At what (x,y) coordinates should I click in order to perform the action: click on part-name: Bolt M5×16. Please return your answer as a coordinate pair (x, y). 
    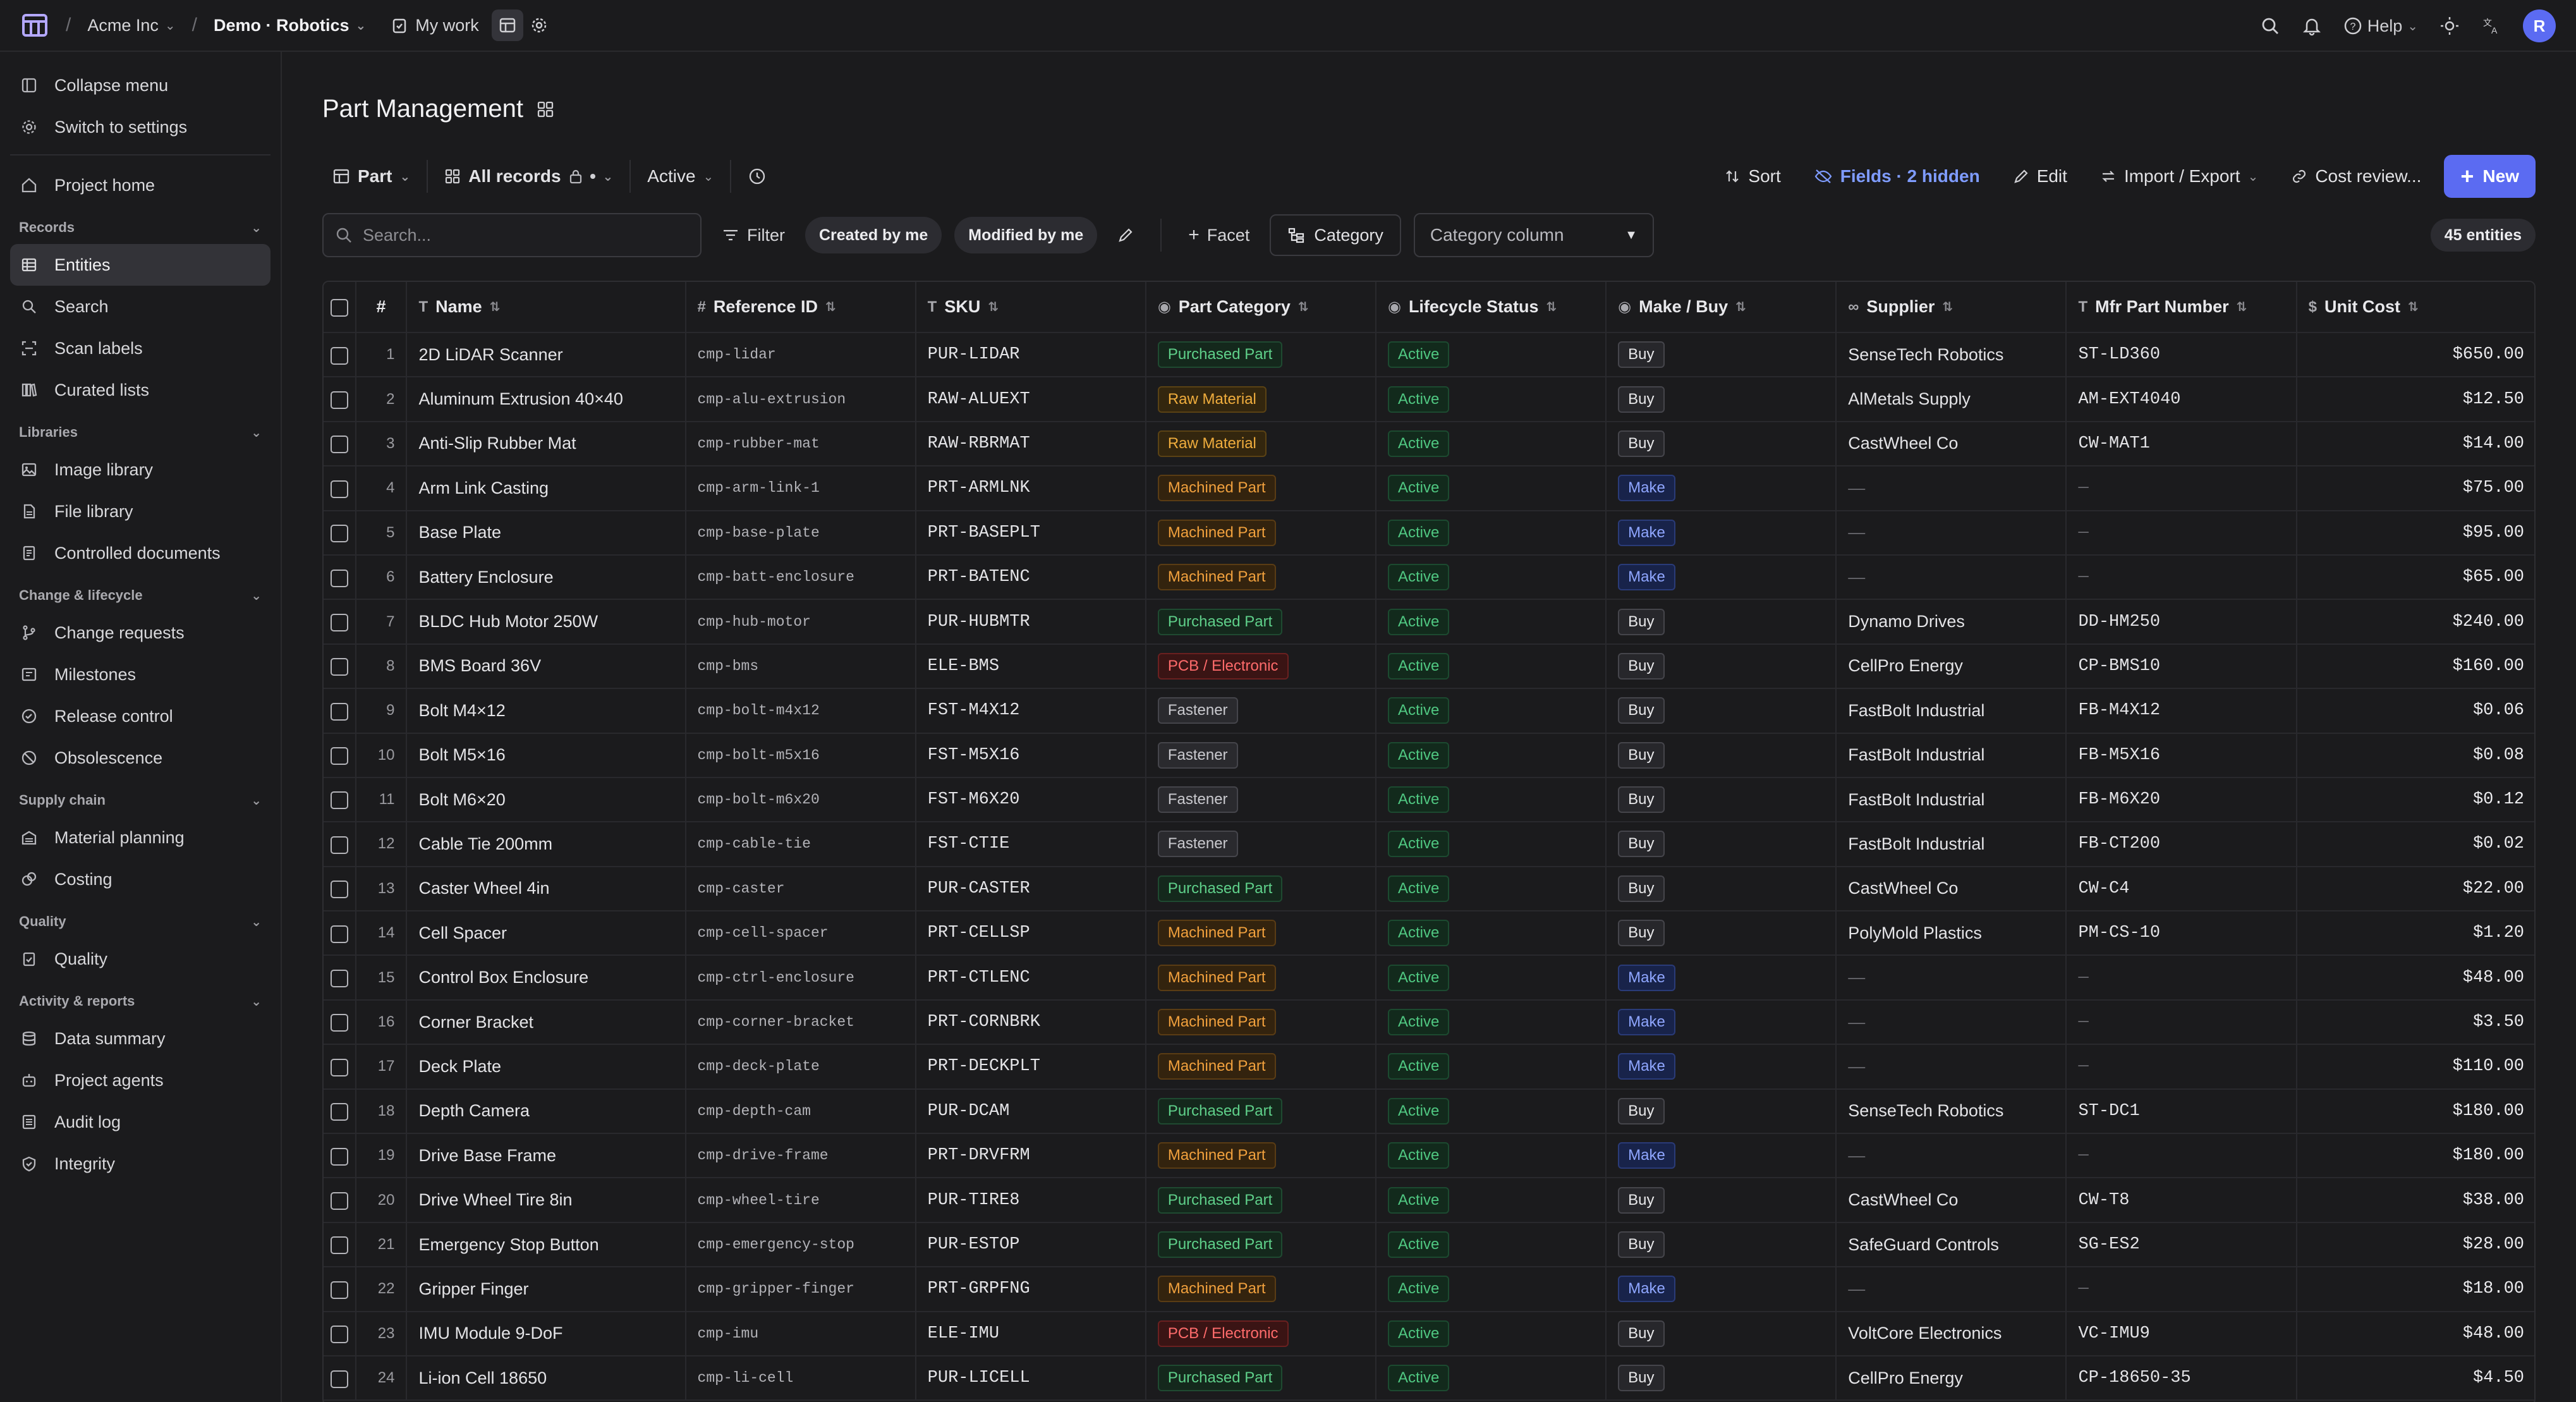
    Looking at the image, I should click on (546, 755).